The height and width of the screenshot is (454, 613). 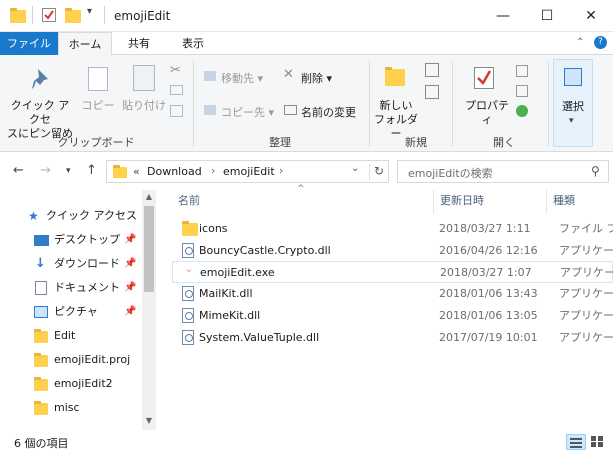 I want to click on tab-share: 共有, so click(x=139, y=43).